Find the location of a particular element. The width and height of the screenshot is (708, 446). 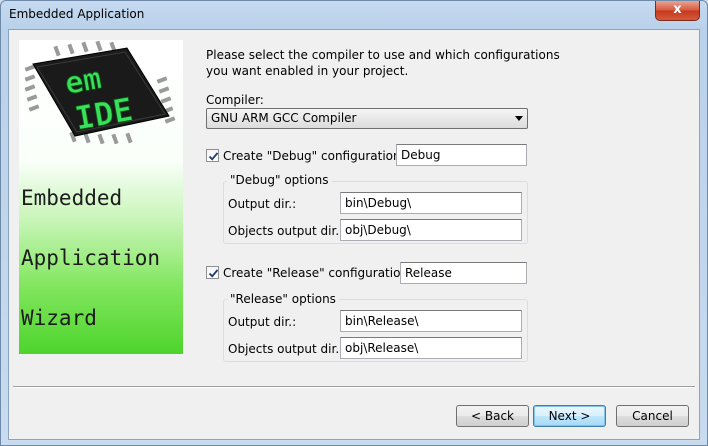

close-button: x is located at coordinates (677, 11).